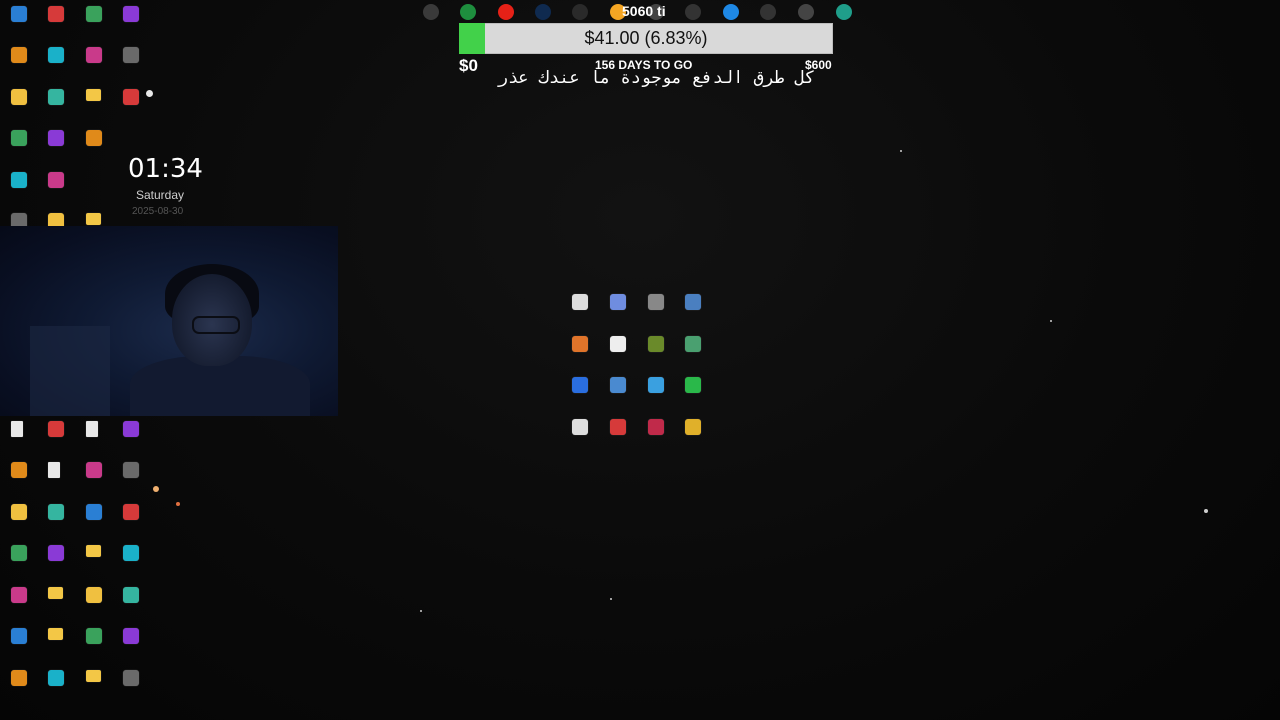 This screenshot has height=720, width=1280. What do you see at coordinates (169, 321) in the screenshot?
I see `webcam-overlay` at bounding box center [169, 321].